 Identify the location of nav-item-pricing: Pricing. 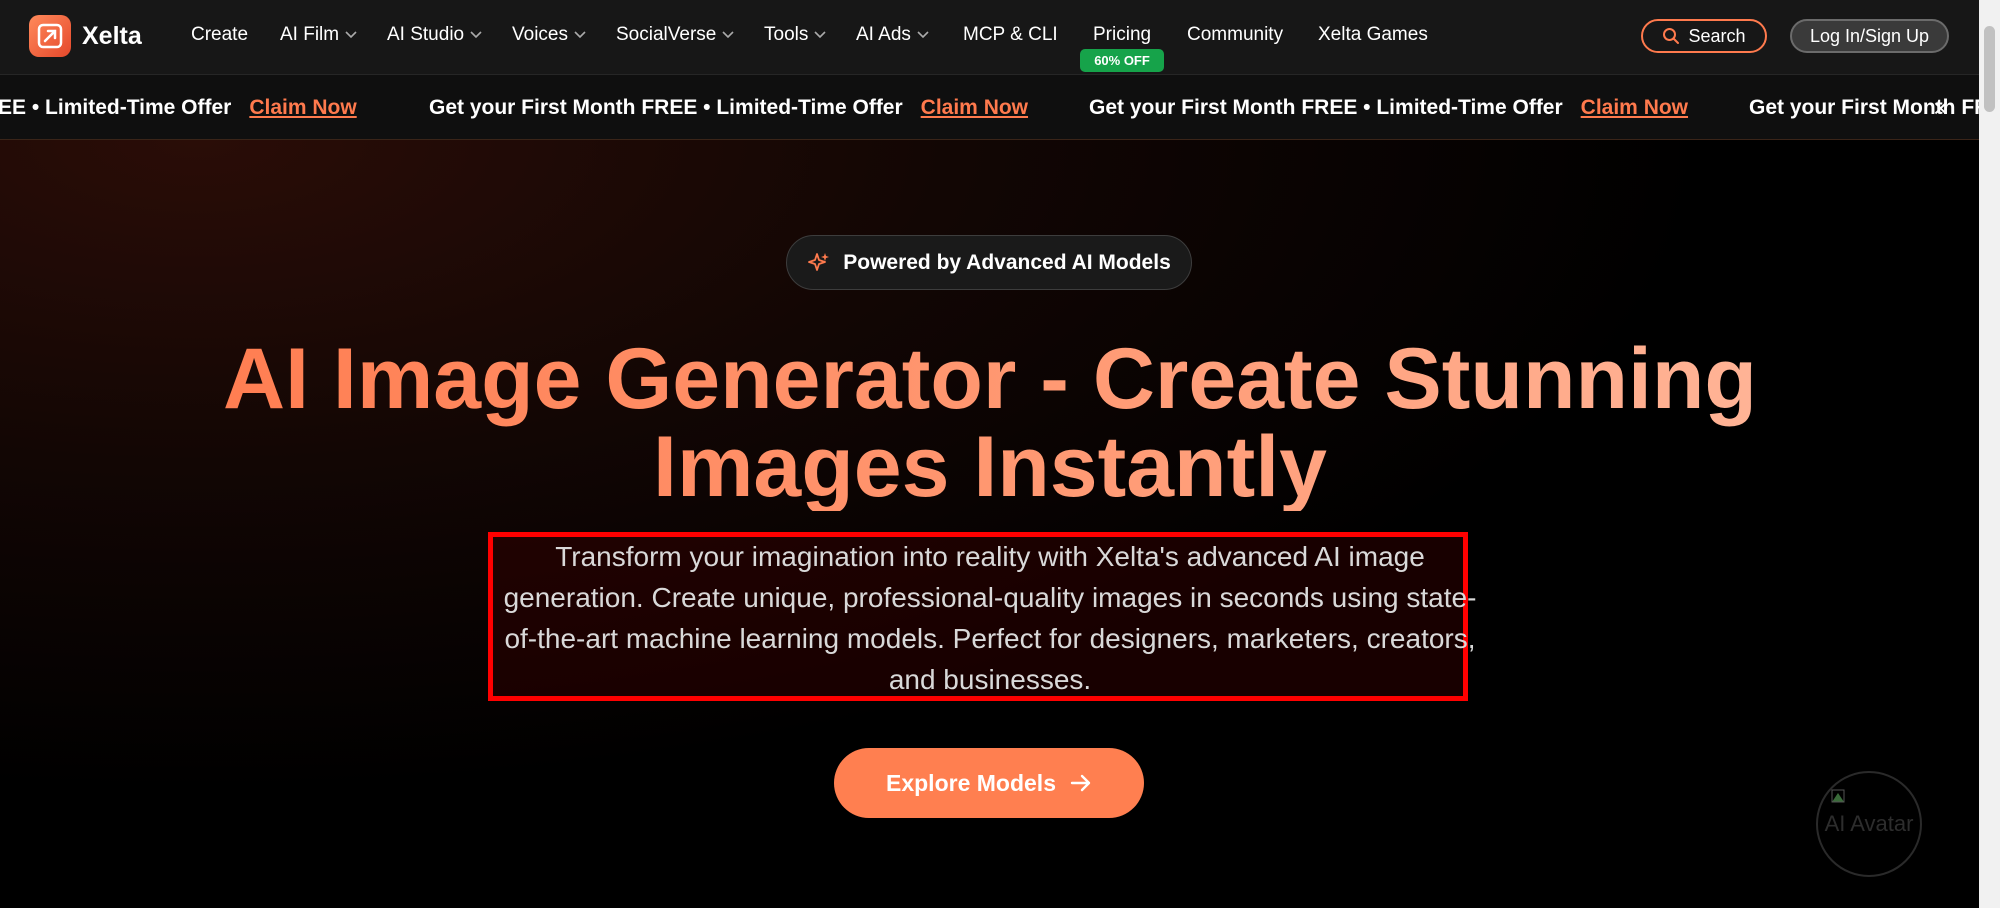
(1122, 35).